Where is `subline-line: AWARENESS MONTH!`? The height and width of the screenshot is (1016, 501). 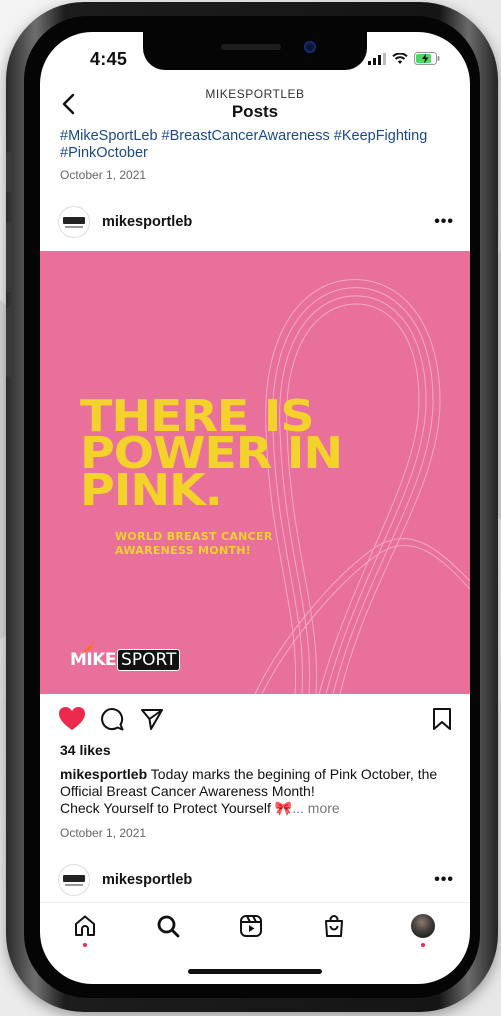 subline-line: AWARENESS MONTH! is located at coordinates (183, 550).